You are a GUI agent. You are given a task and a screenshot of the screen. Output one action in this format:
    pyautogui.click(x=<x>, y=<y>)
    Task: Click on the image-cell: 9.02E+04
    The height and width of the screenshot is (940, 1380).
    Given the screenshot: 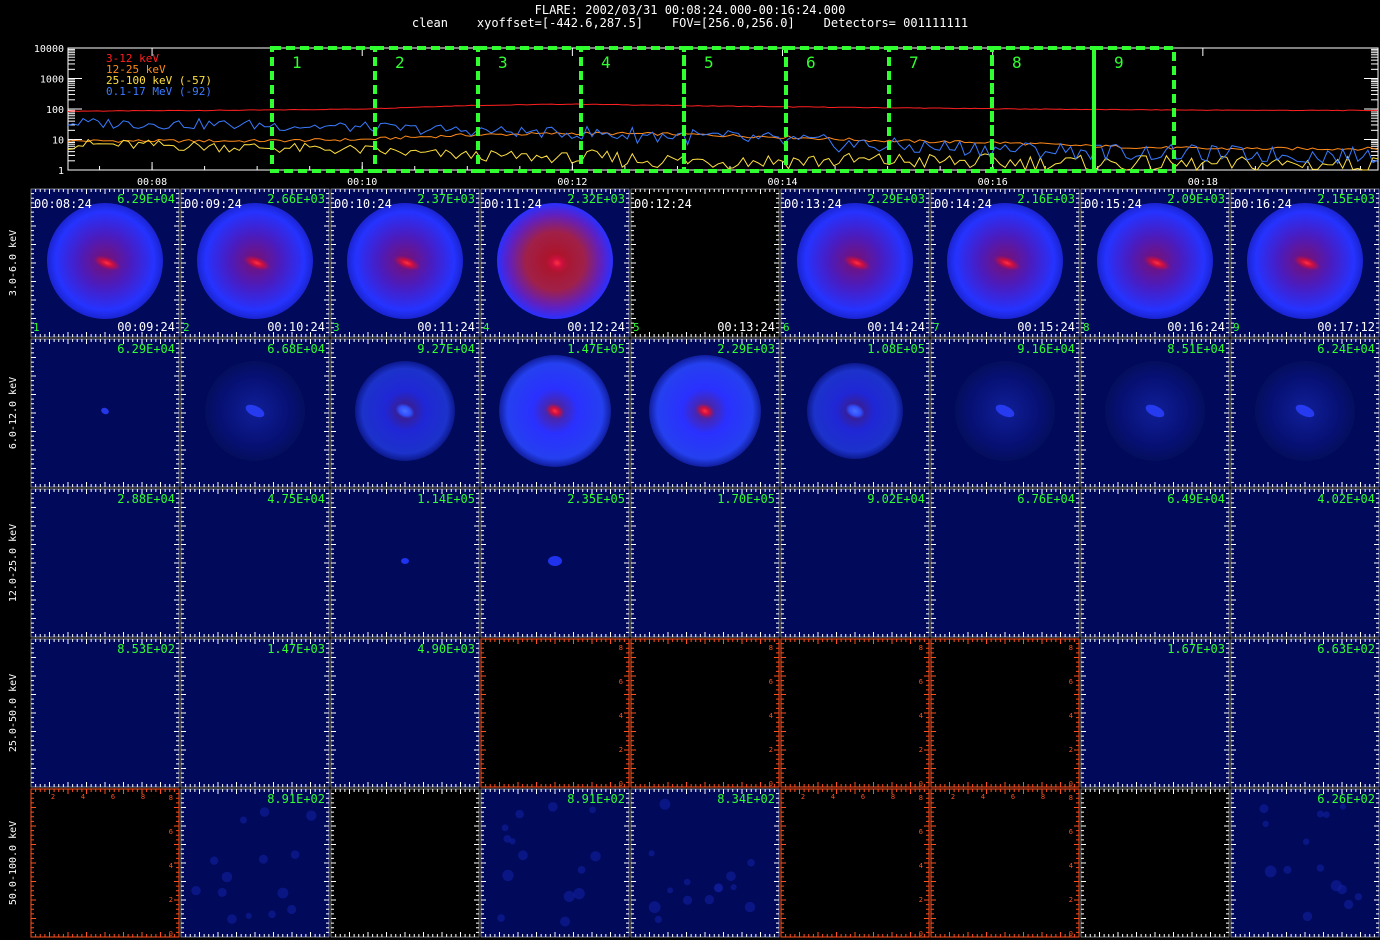 What is the action you would take?
    pyautogui.click(x=855, y=563)
    